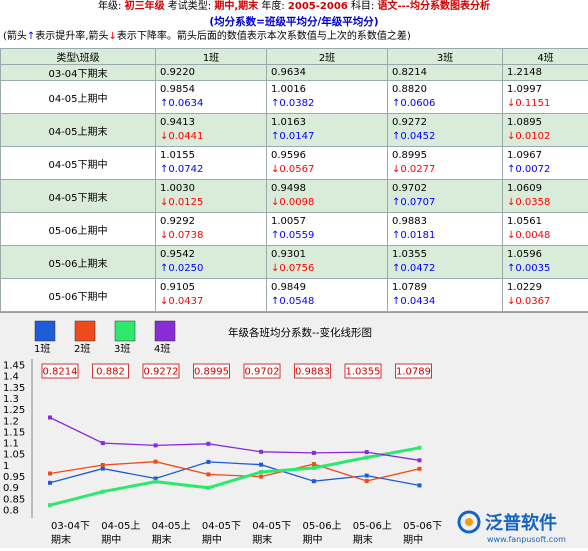 This screenshot has width=588, height=551. What do you see at coordinates (447, 203) in the screenshot?
I see `delta-line: ↑0.0707` at bounding box center [447, 203].